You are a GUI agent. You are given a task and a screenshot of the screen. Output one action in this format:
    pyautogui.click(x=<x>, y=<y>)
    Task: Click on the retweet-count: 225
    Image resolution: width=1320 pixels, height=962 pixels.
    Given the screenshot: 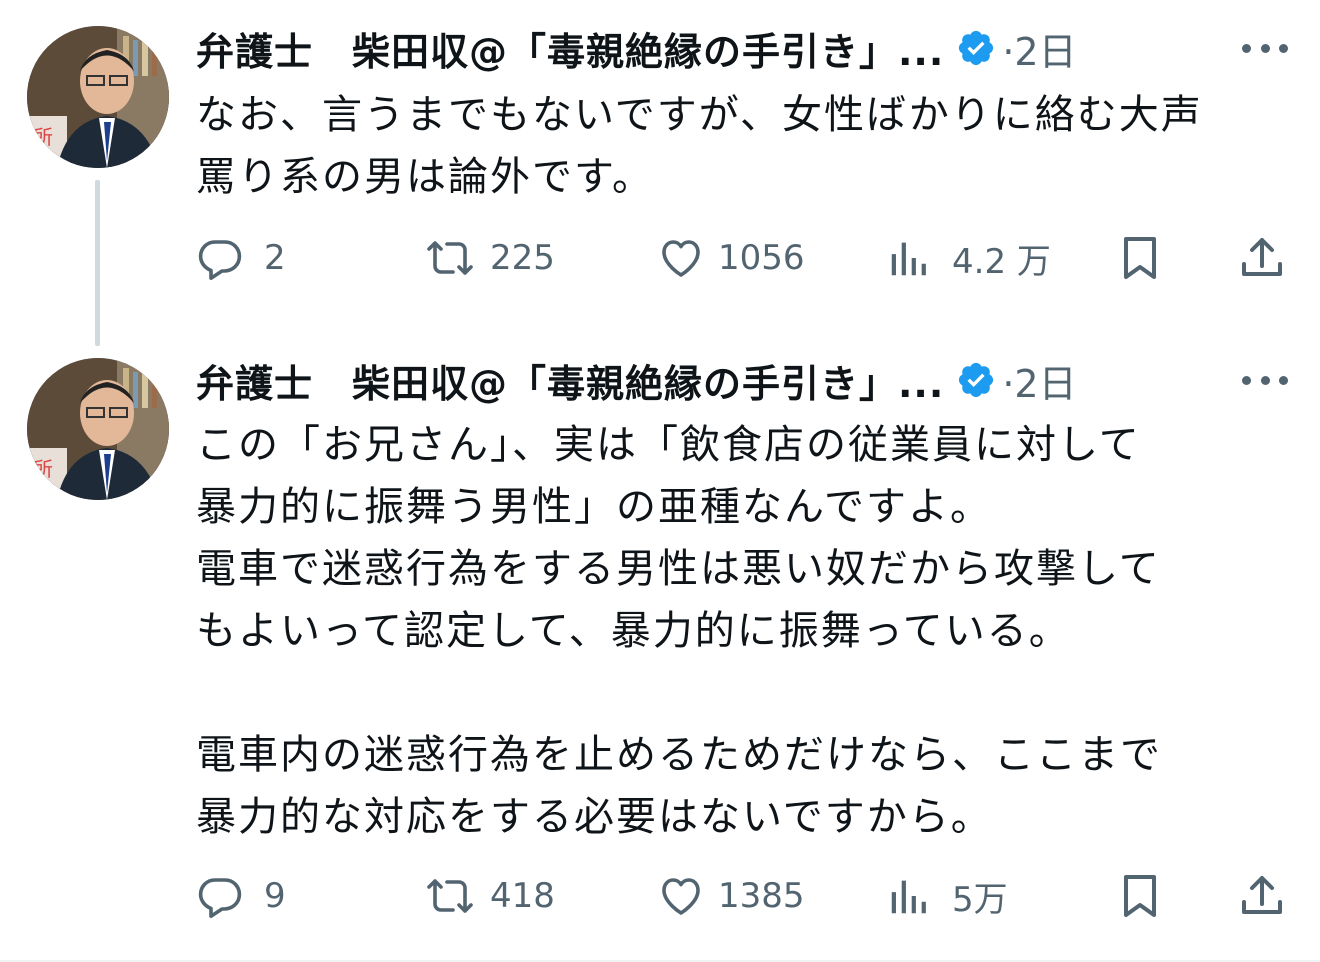 What is the action you would take?
    pyautogui.click(x=522, y=258)
    